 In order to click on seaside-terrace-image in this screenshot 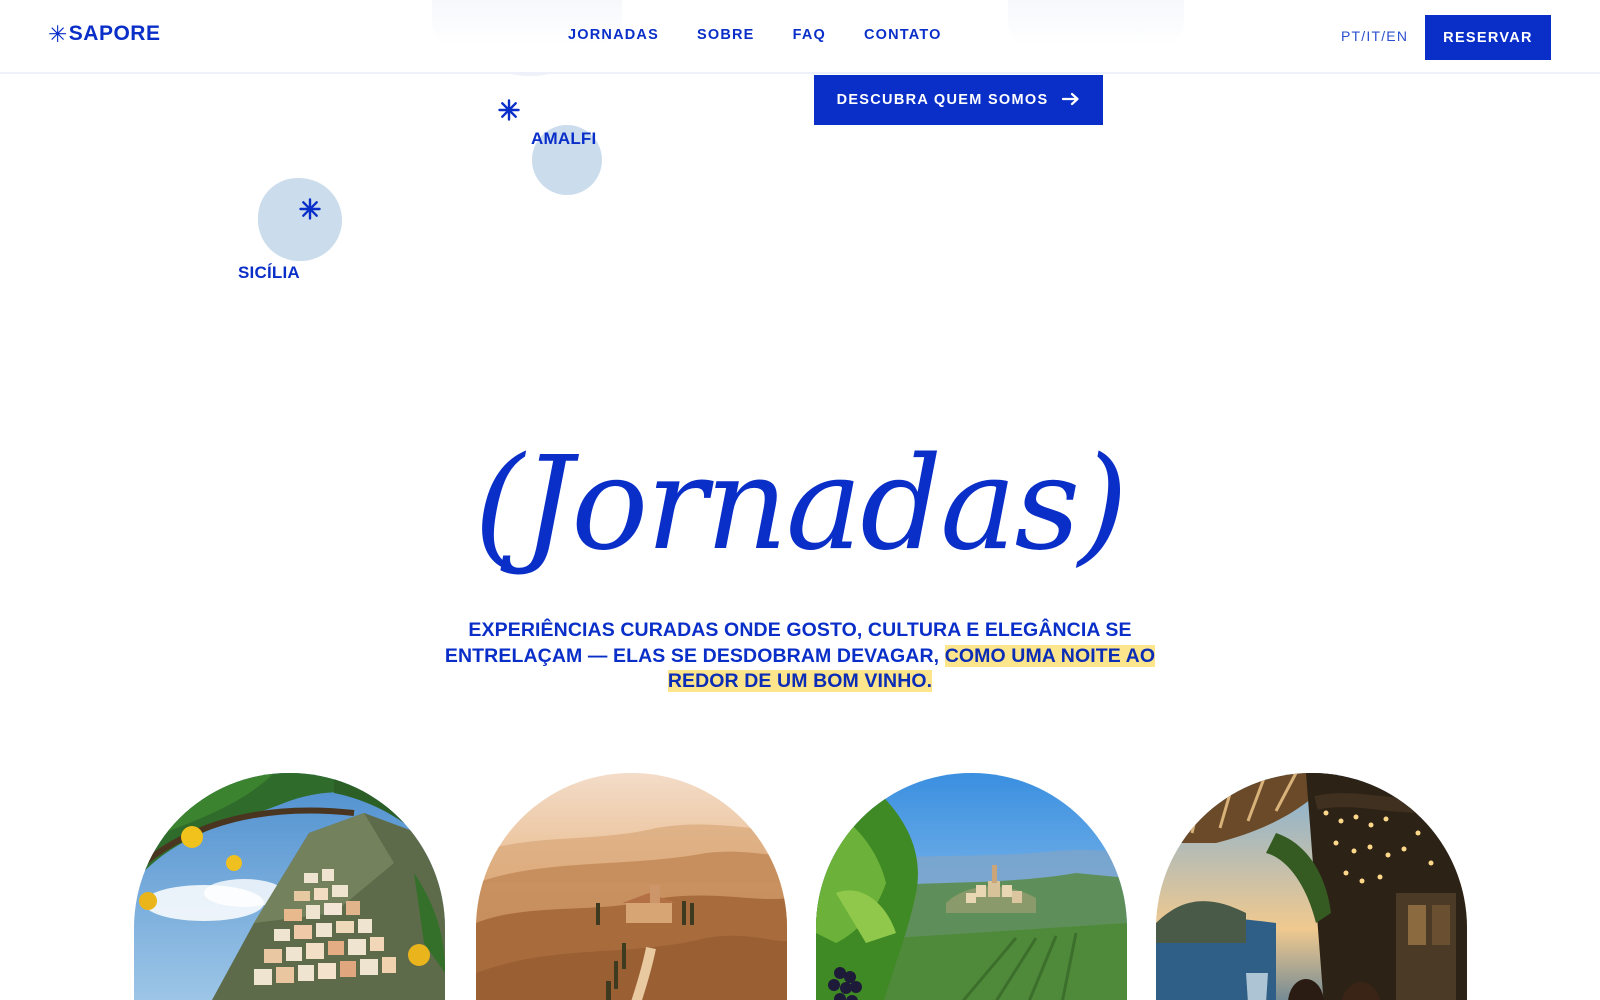, I will do `click(1311, 886)`.